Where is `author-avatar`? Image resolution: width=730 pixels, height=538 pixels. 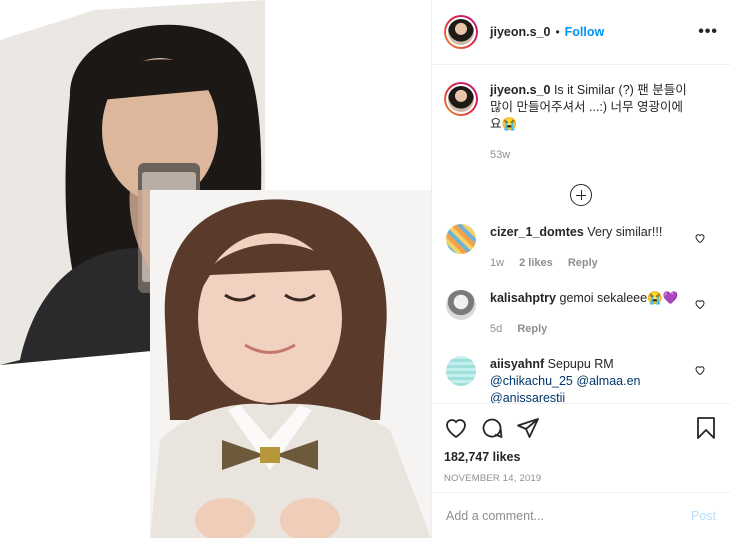 author-avatar is located at coordinates (461, 32).